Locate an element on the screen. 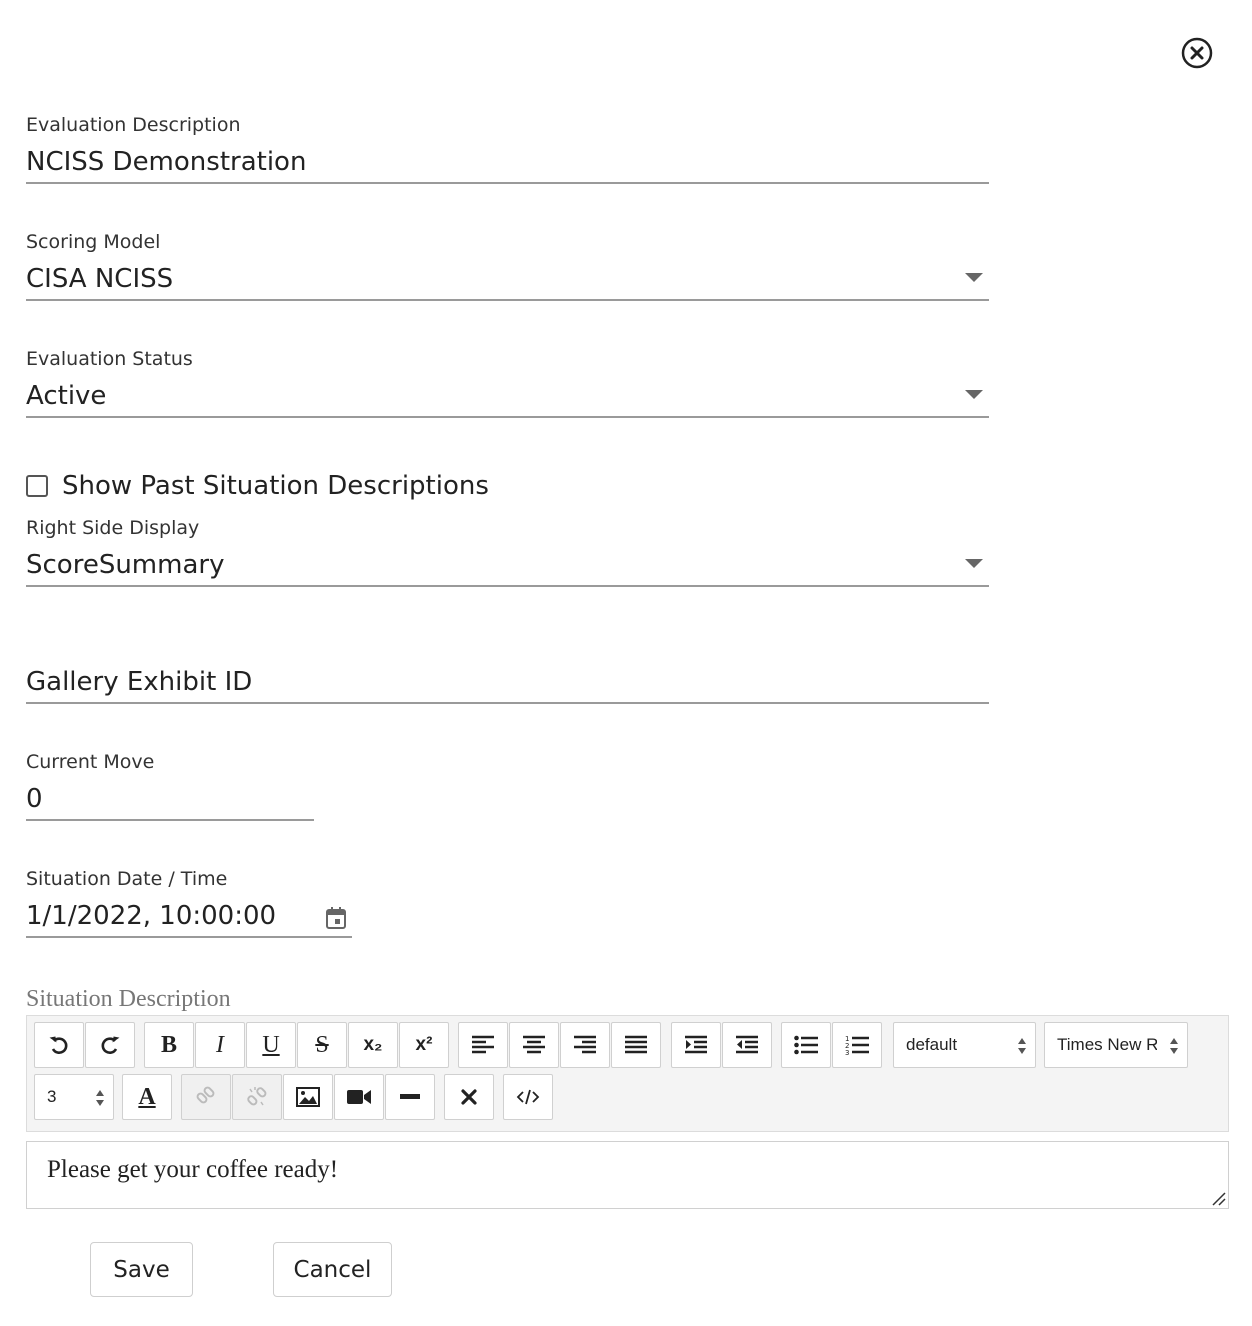 This screenshot has height=1326, width=1252. insert-image-button is located at coordinates (308, 1097).